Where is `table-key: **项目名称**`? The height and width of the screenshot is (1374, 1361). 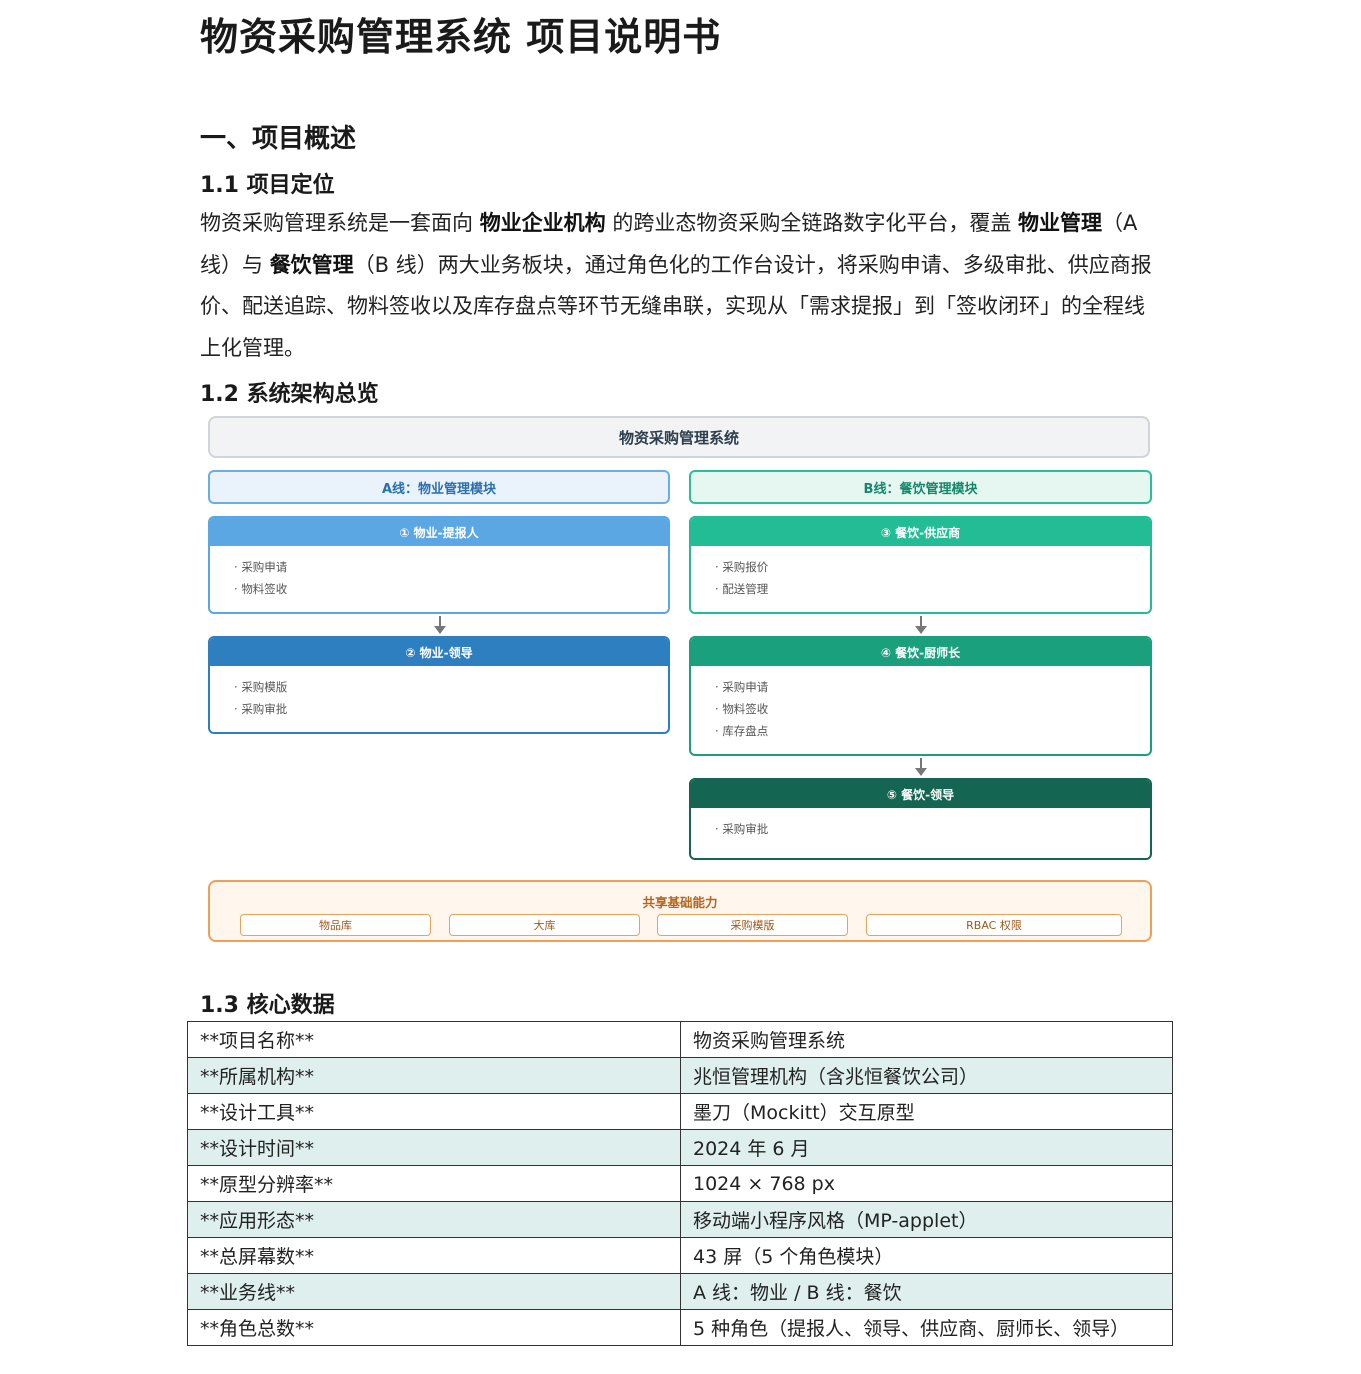 table-key: **项目名称** is located at coordinates (434, 1039).